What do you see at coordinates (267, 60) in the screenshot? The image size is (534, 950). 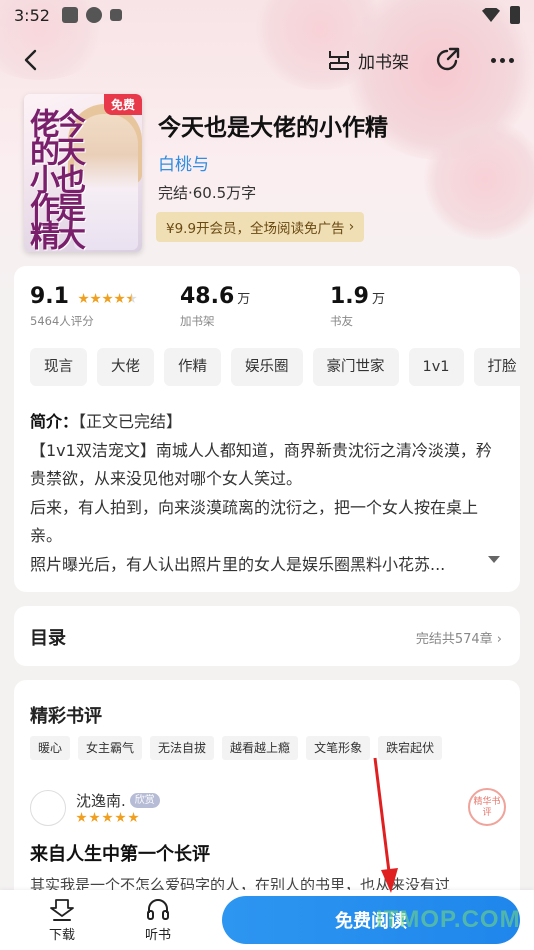 I see `top-bar: 加书架` at bounding box center [267, 60].